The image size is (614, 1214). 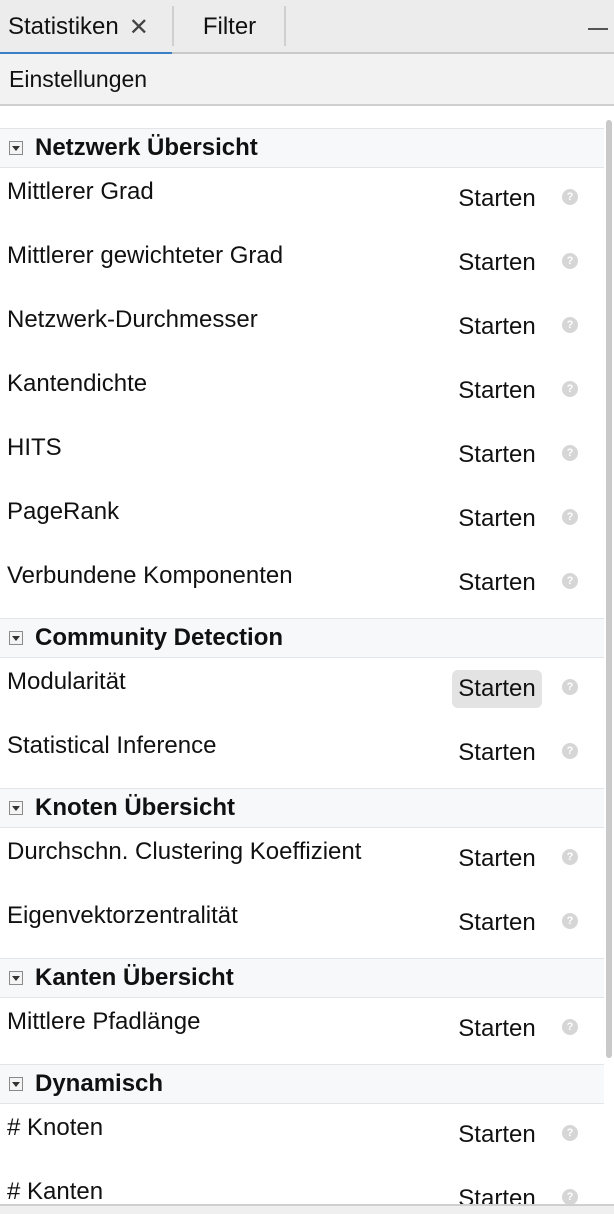 What do you see at coordinates (104, 1021) in the screenshot?
I see `stat-label: Mittlere Pfadlänge` at bounding box center [104, 1021].